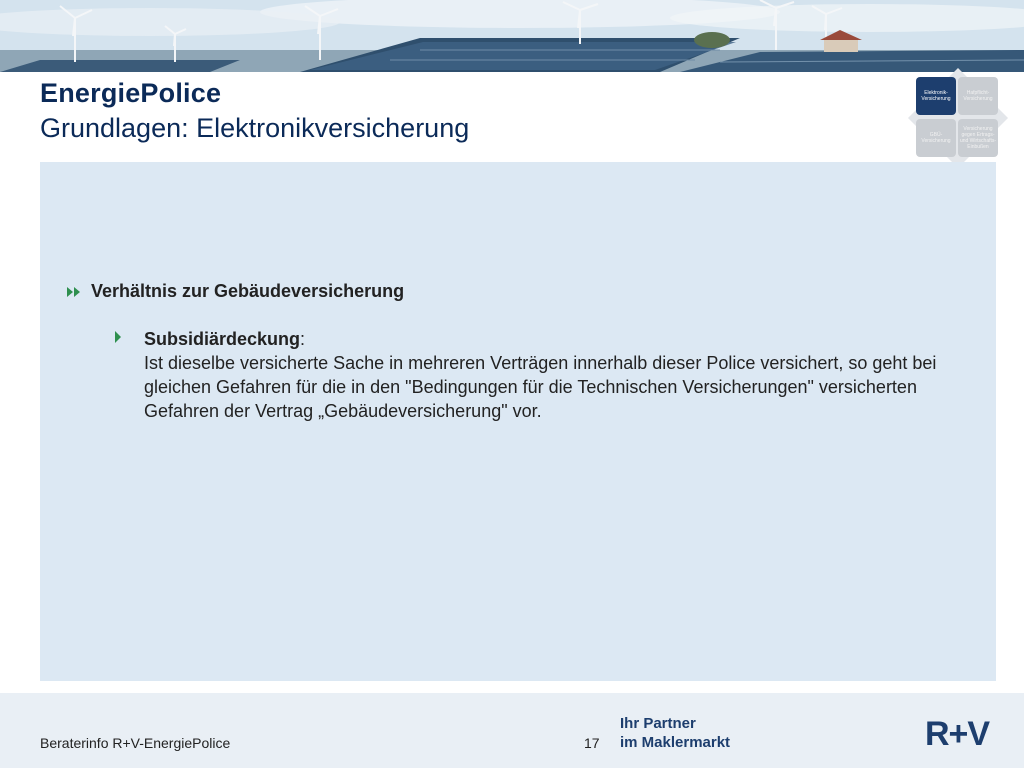 The image size is (1024, 768). Describe the element at coordinates (512, 36) in the screenshot. I see `header-banner-image` at that location.